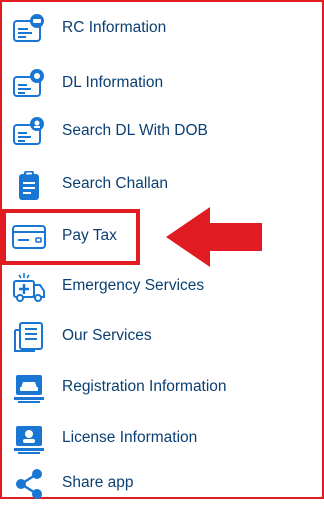  I want to click on menu-item-label: Search DL With DOB, so click(135, 130).